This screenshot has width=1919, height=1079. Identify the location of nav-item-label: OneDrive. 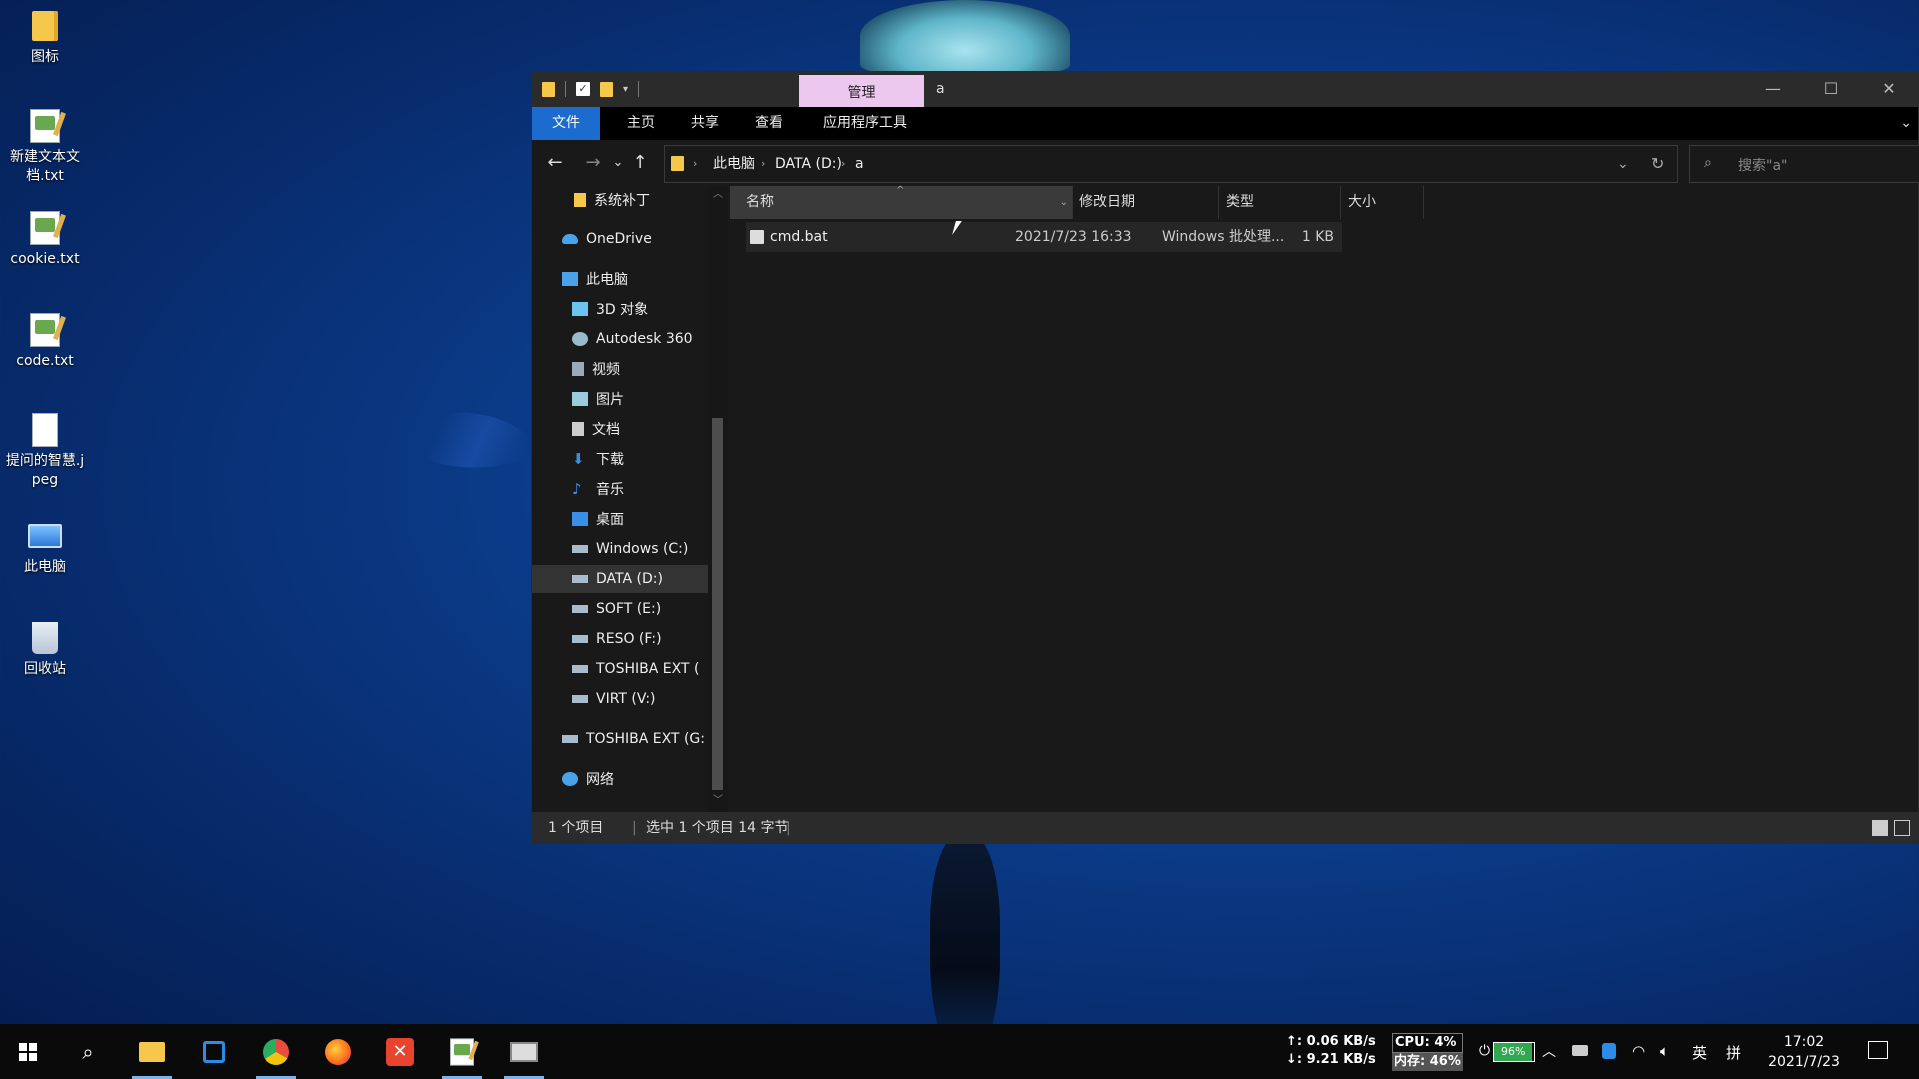
(619, 239).